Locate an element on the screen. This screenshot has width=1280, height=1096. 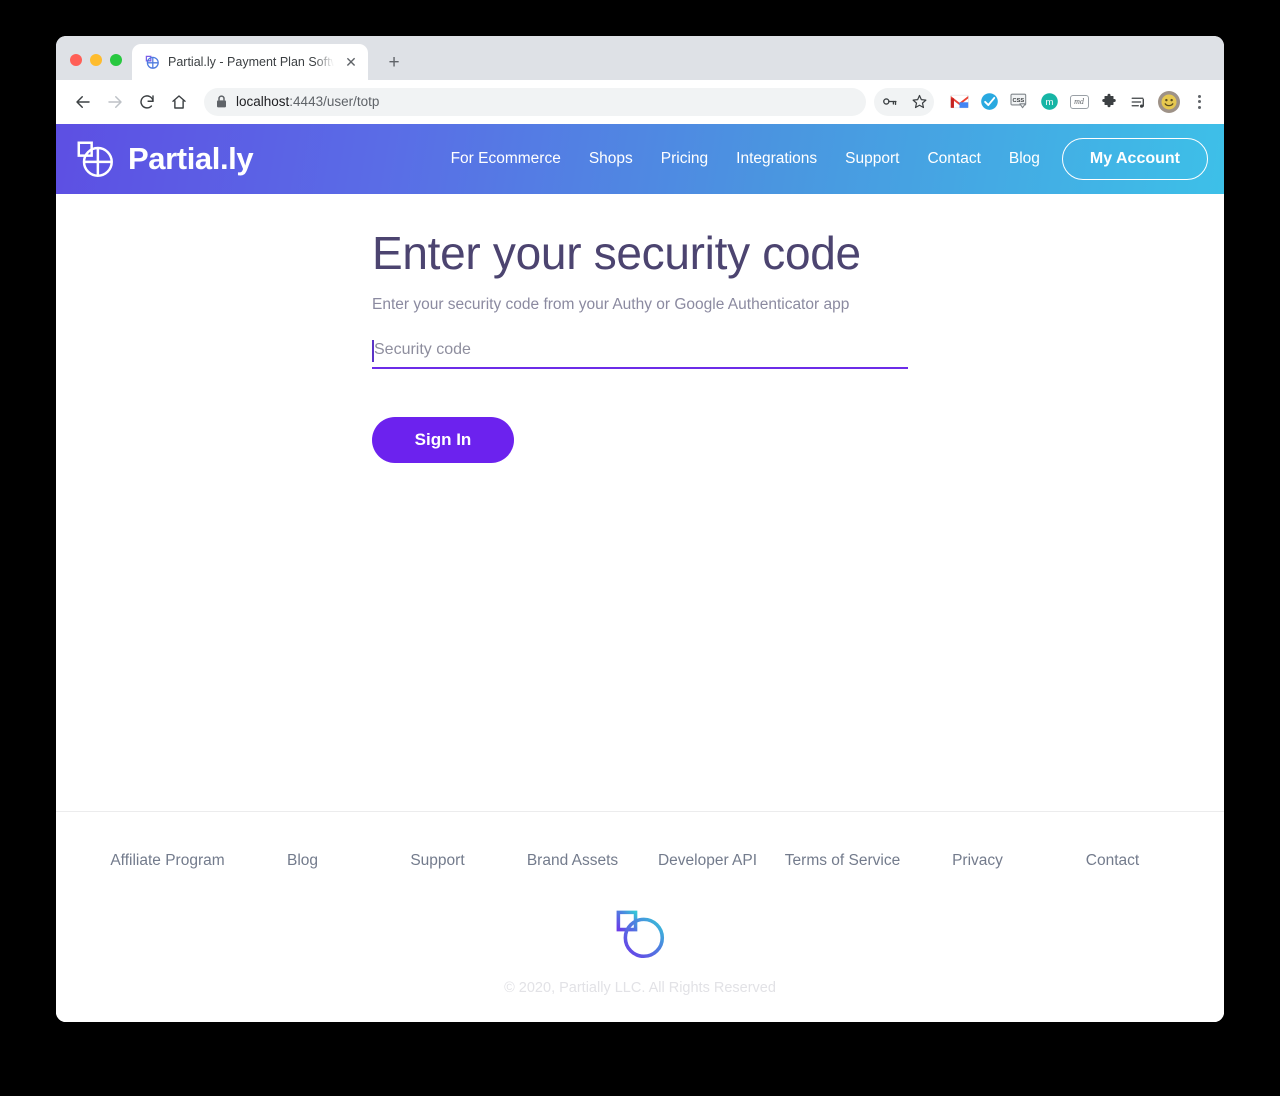
gmail-extension-icon is located at coordinates (959, 102).